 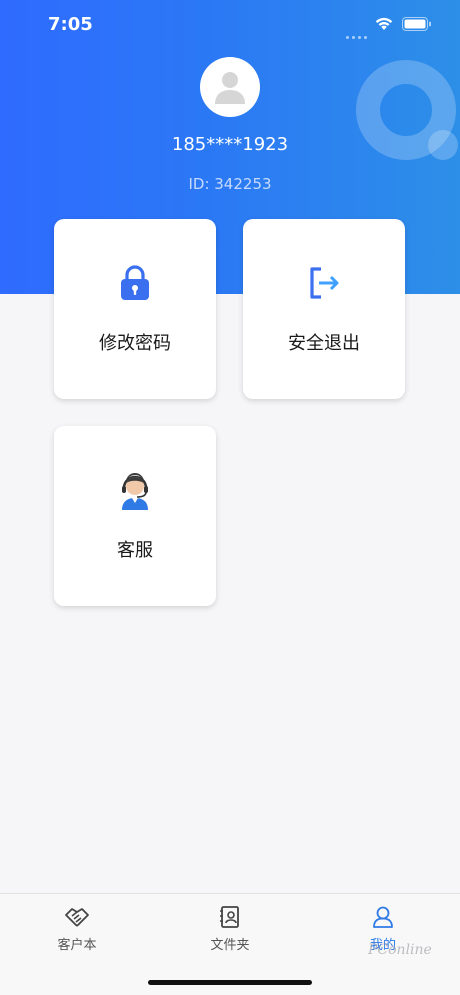 What do you see at coordinates (230, 184) in the screenshot?
I see `user-id: ID: 342253` at bounding box center [230, 184].